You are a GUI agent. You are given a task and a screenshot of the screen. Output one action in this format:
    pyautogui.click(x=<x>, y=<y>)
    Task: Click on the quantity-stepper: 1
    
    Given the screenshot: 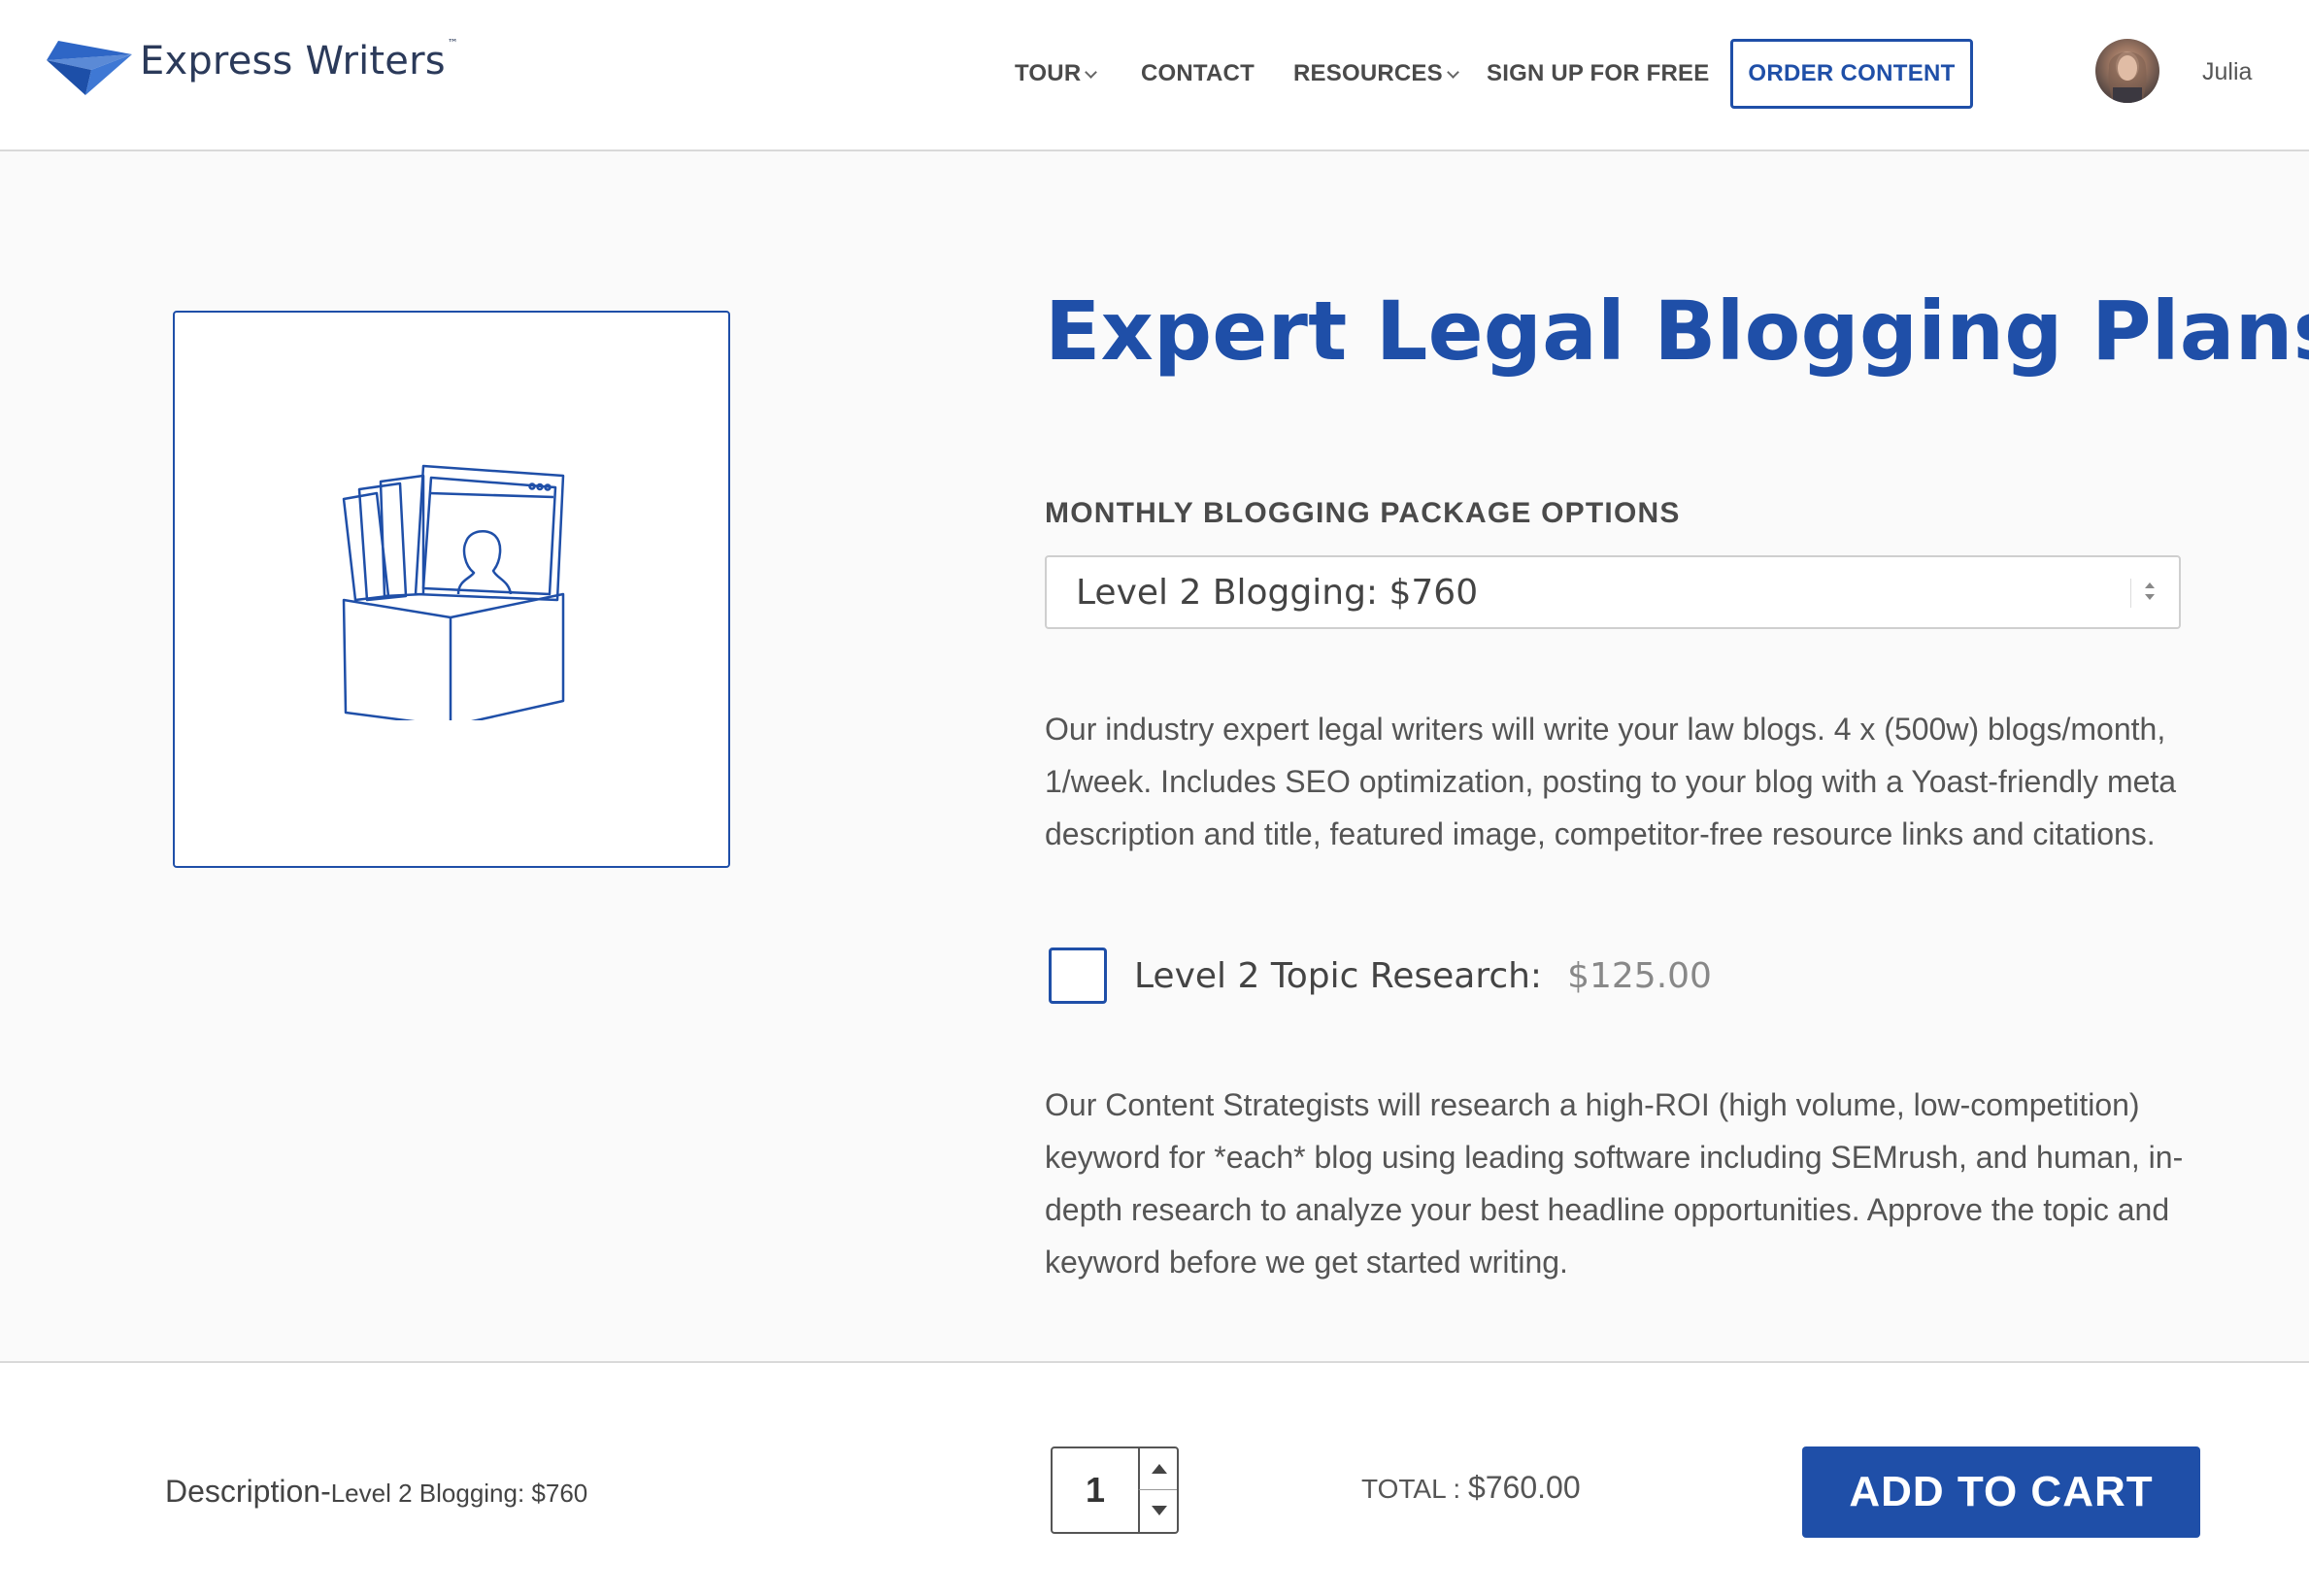 What is the action you would take?
    pyautogui.click(x=1115, y=1490)
    